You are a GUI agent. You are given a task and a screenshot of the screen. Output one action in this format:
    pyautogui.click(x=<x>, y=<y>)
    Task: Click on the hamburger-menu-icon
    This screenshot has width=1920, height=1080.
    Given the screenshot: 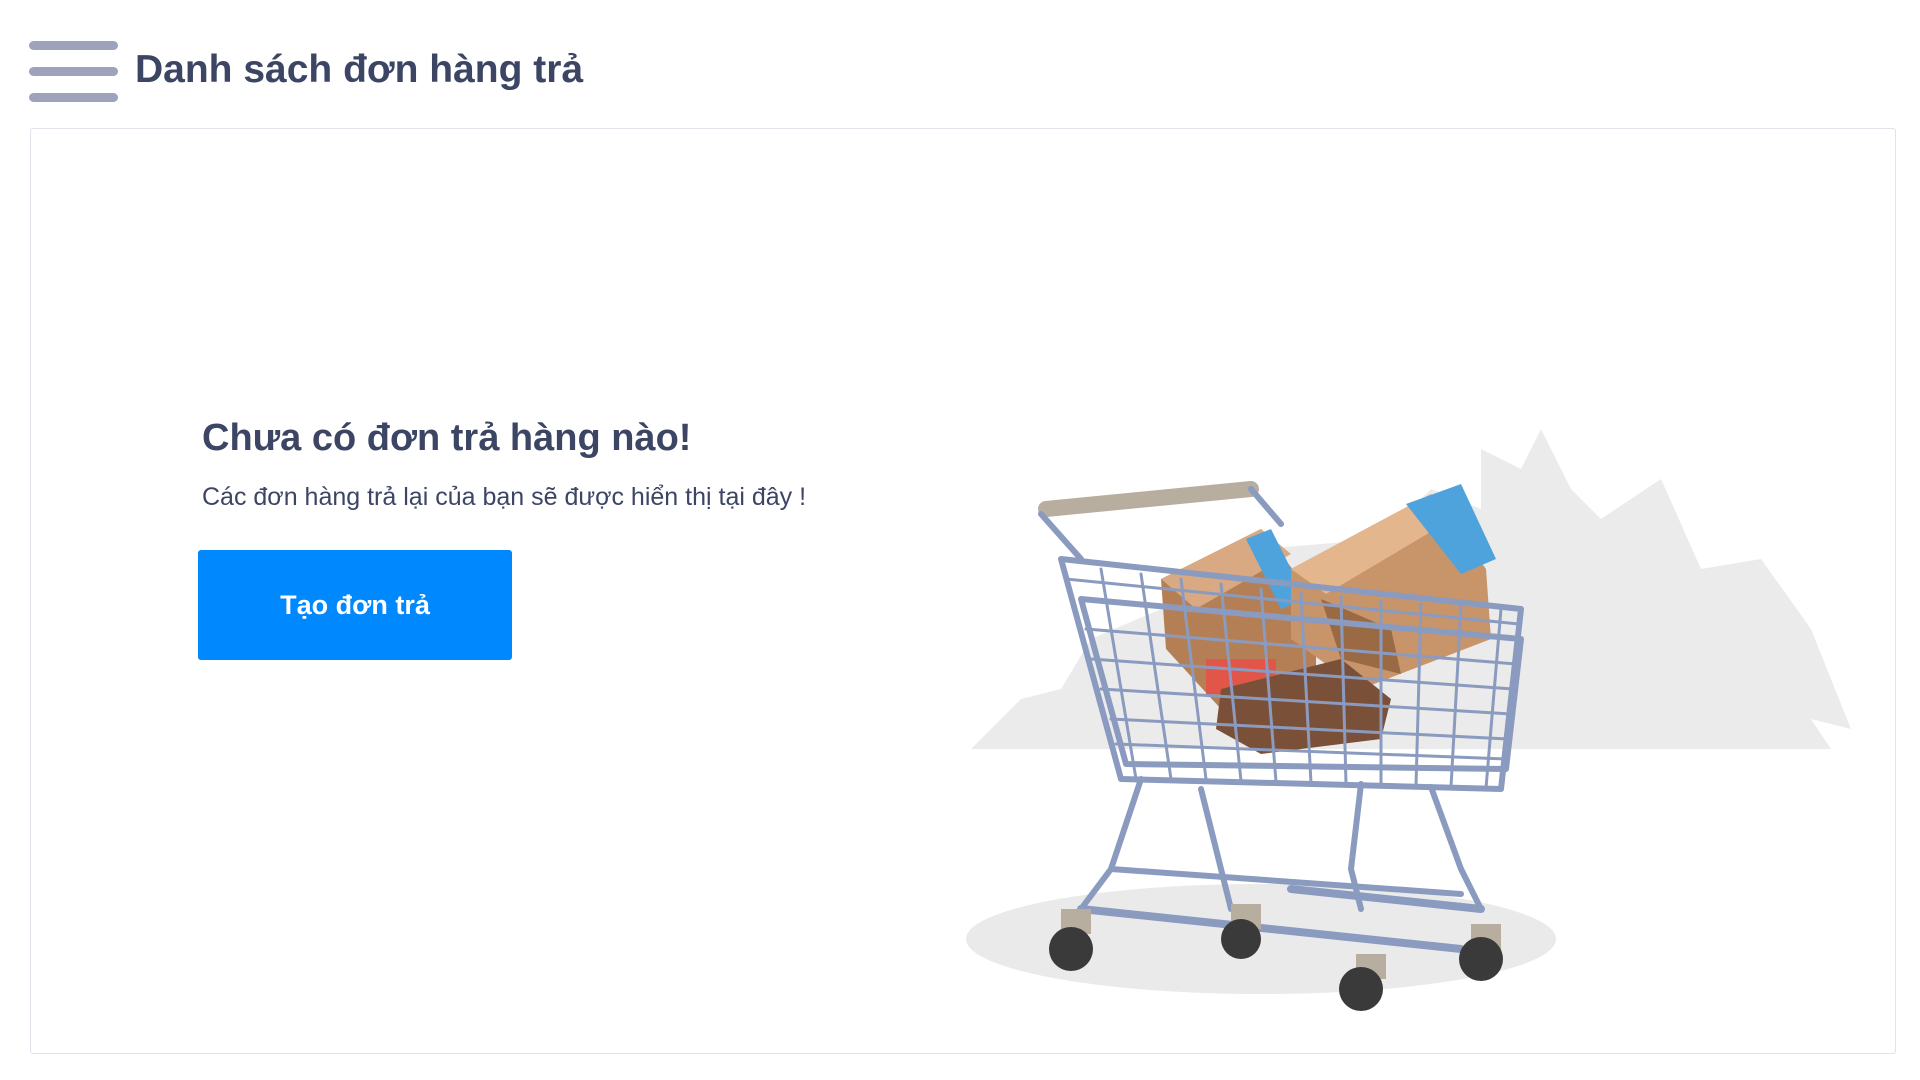 What is the action you would take?
    pyautogui.click(x=73, y=72)
    